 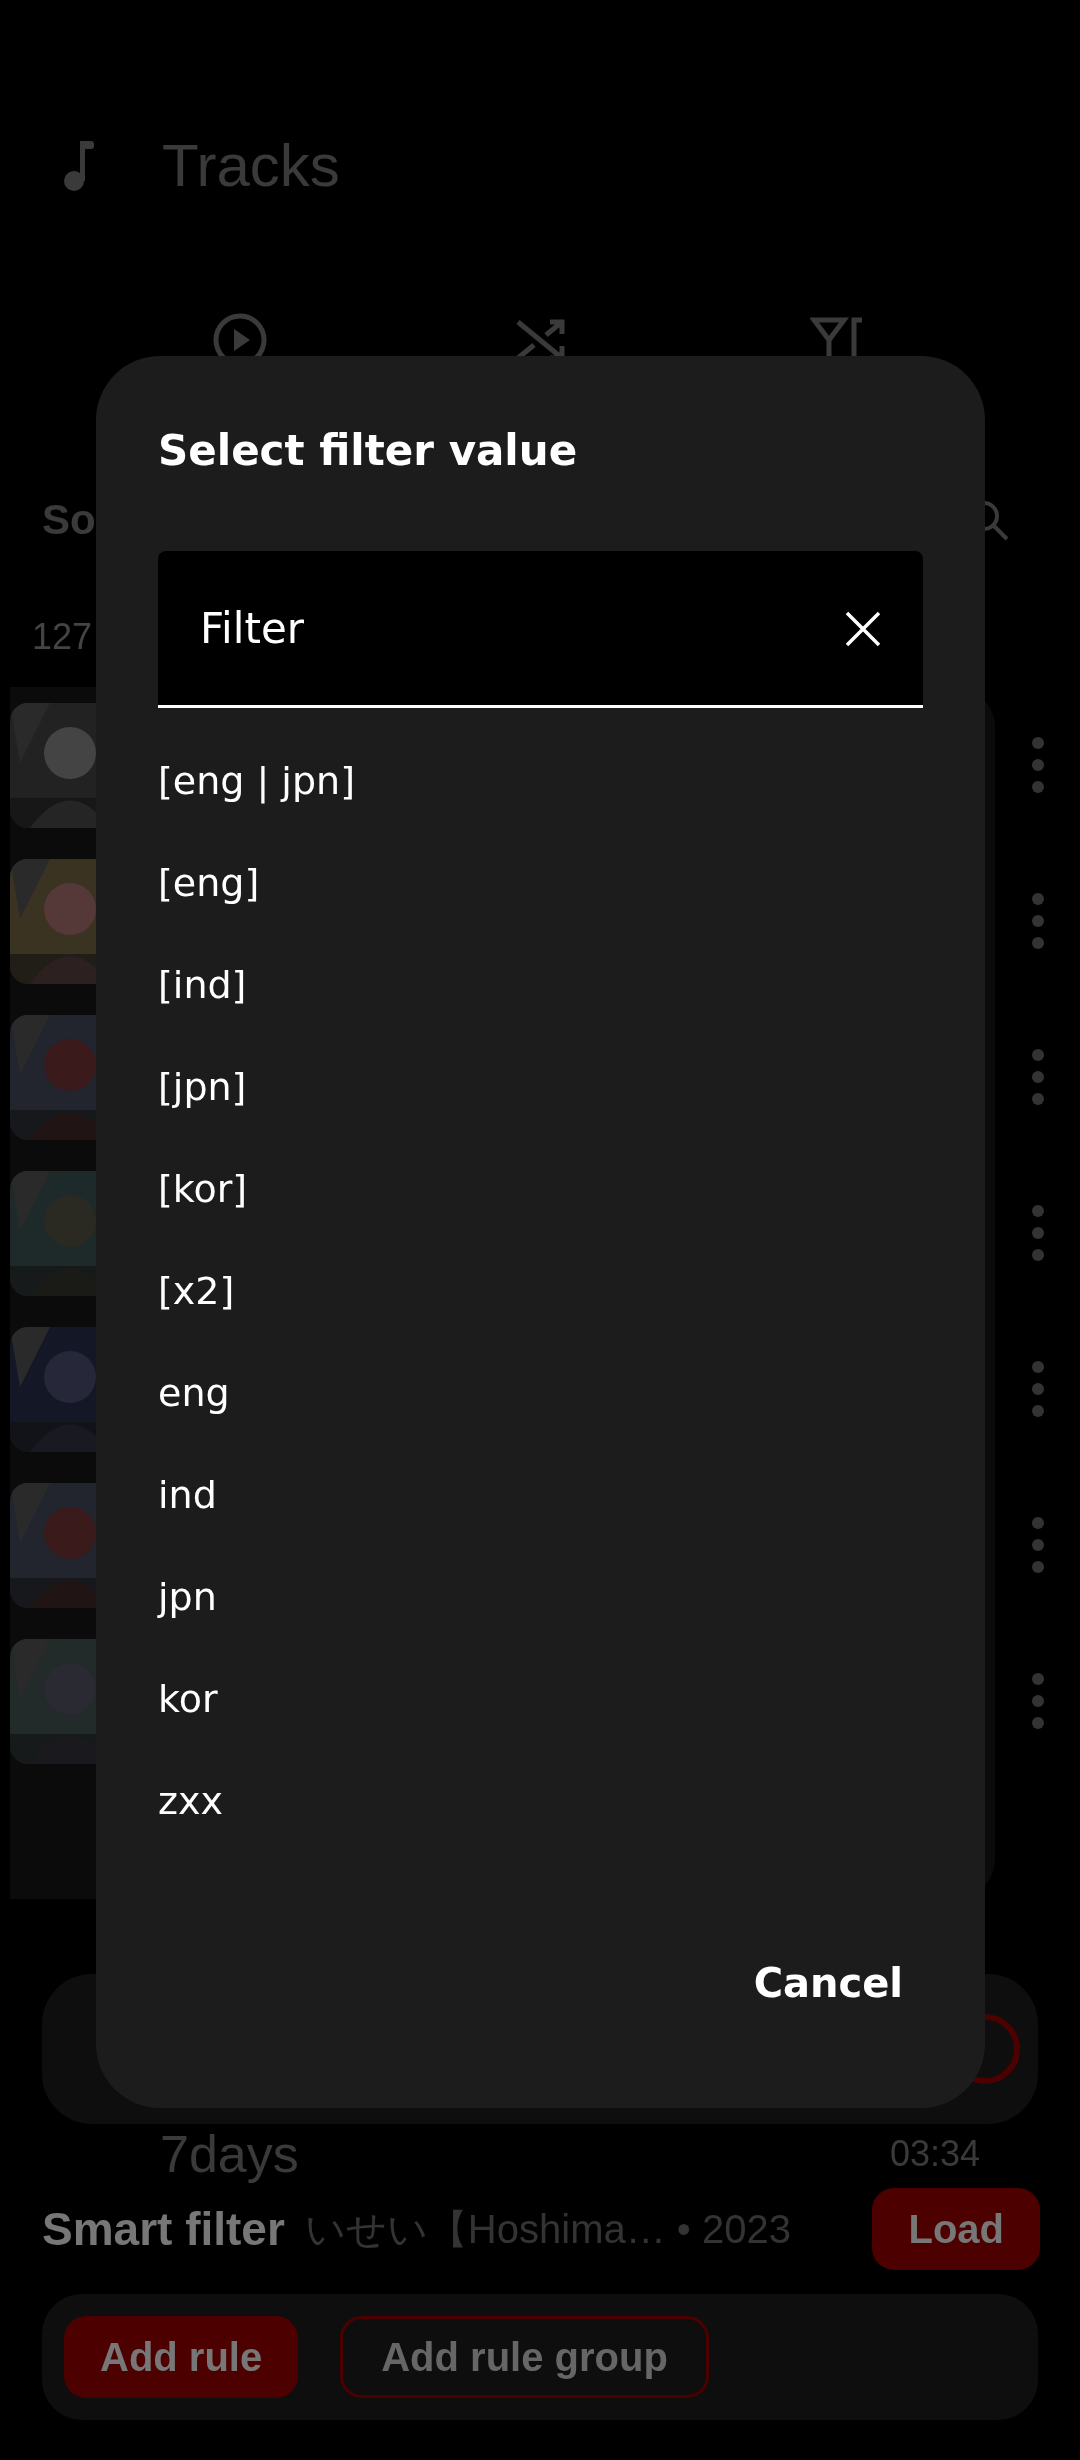 What do you see at coordinates (540, 1699) in the screenshot?
I see `option-item: kor` at bounding box center [540, 1699].